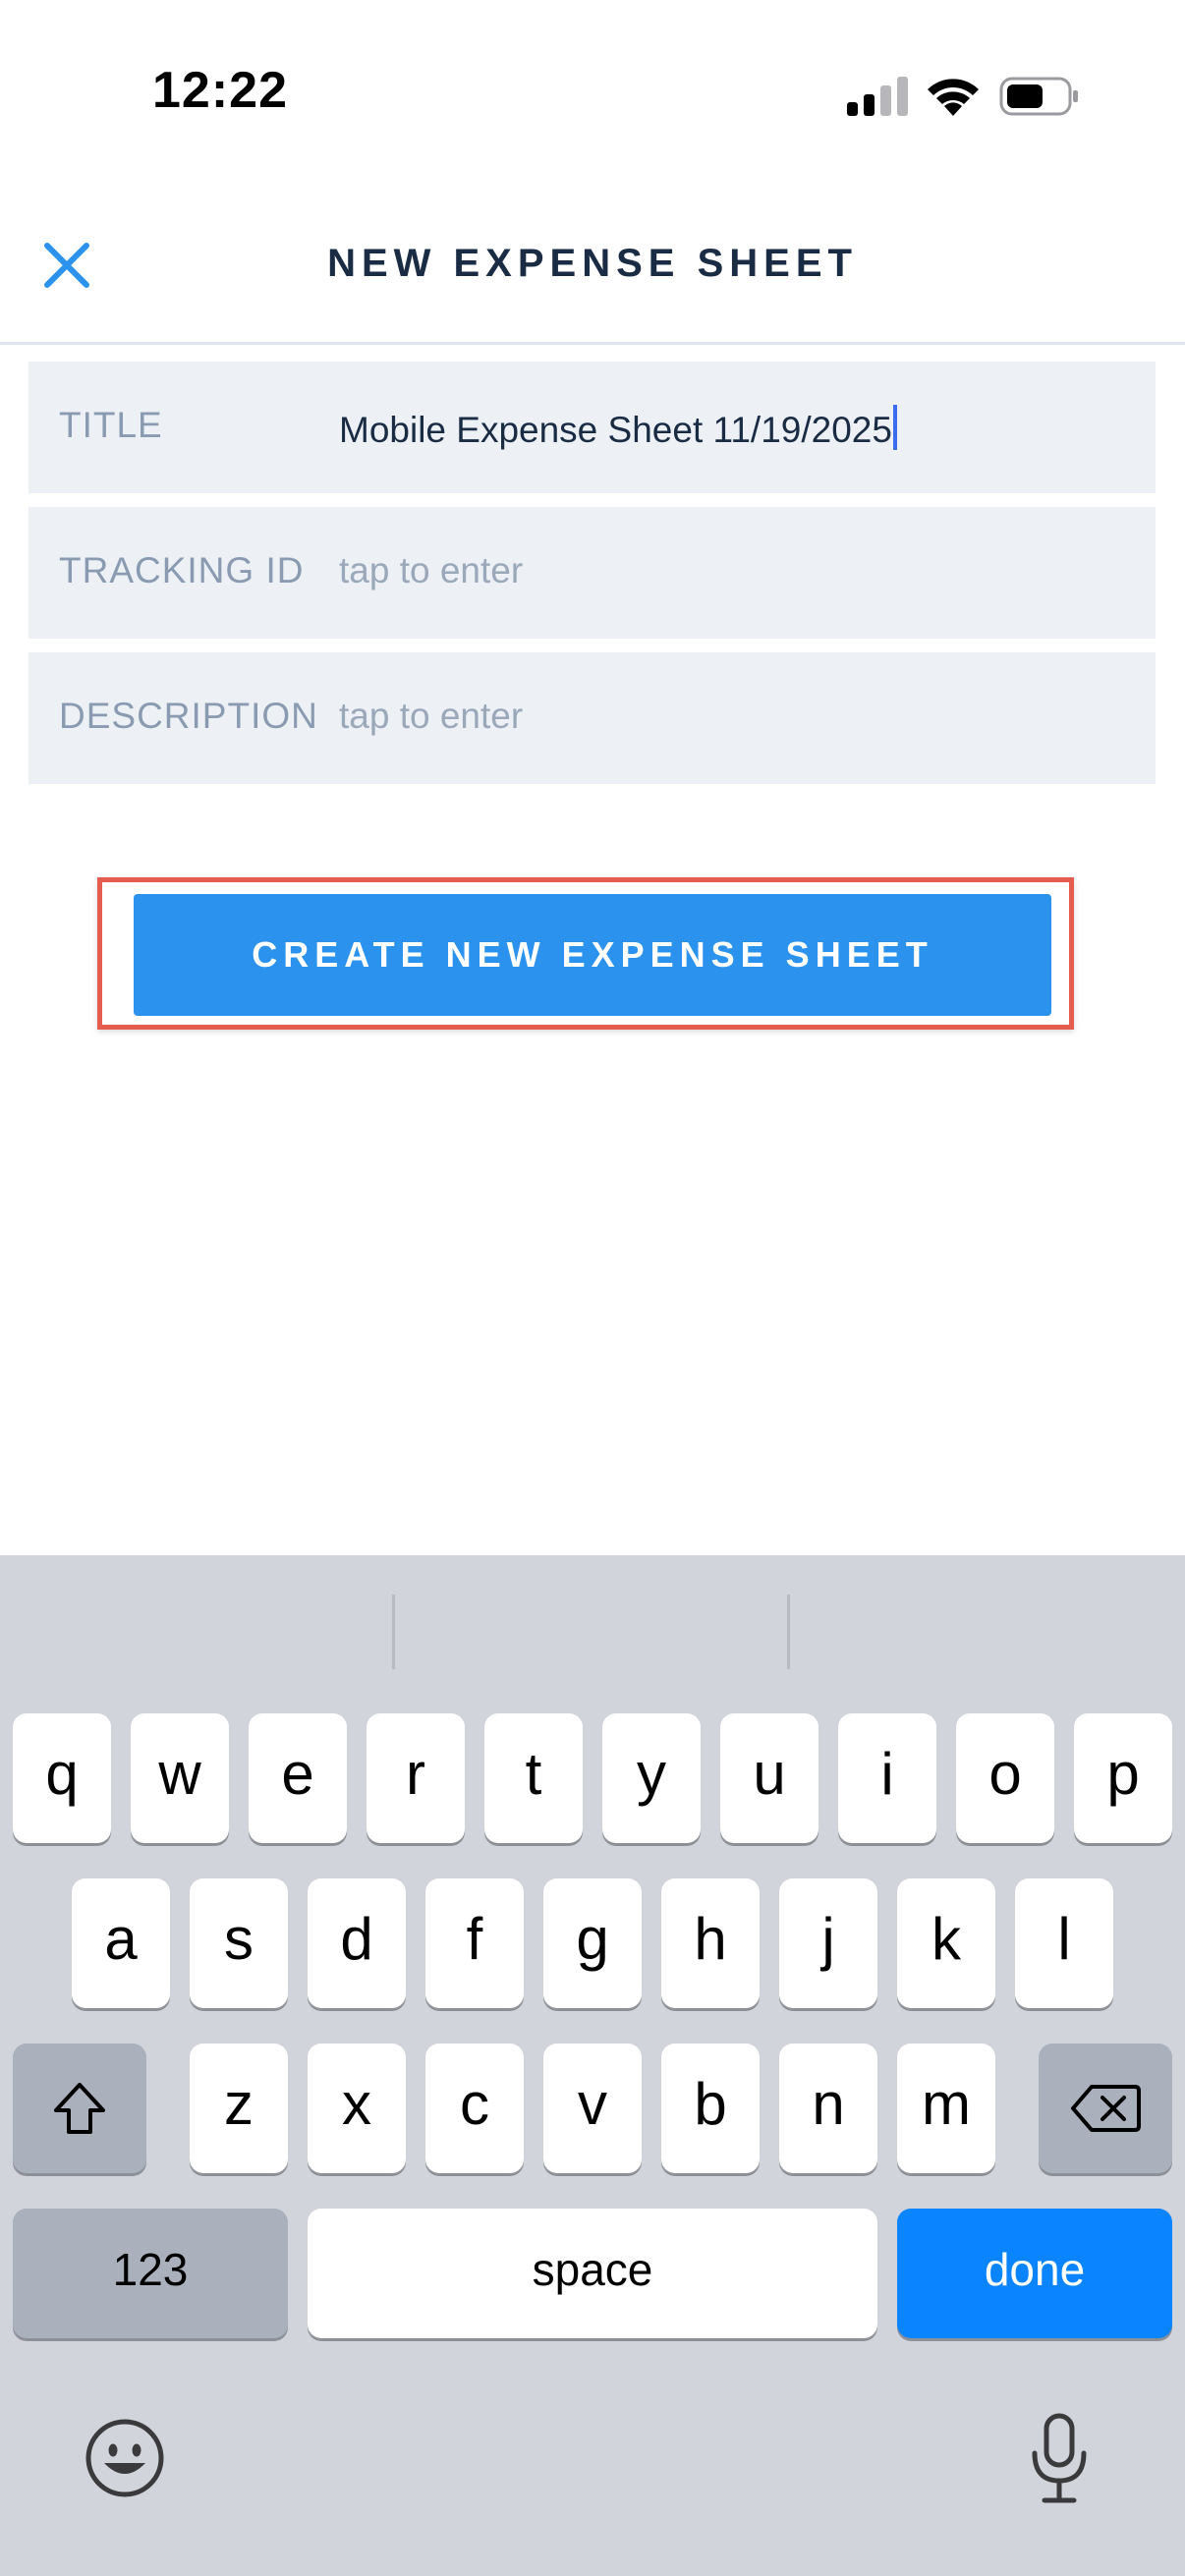  I want to click on key-q: q, so click(62, 1778).